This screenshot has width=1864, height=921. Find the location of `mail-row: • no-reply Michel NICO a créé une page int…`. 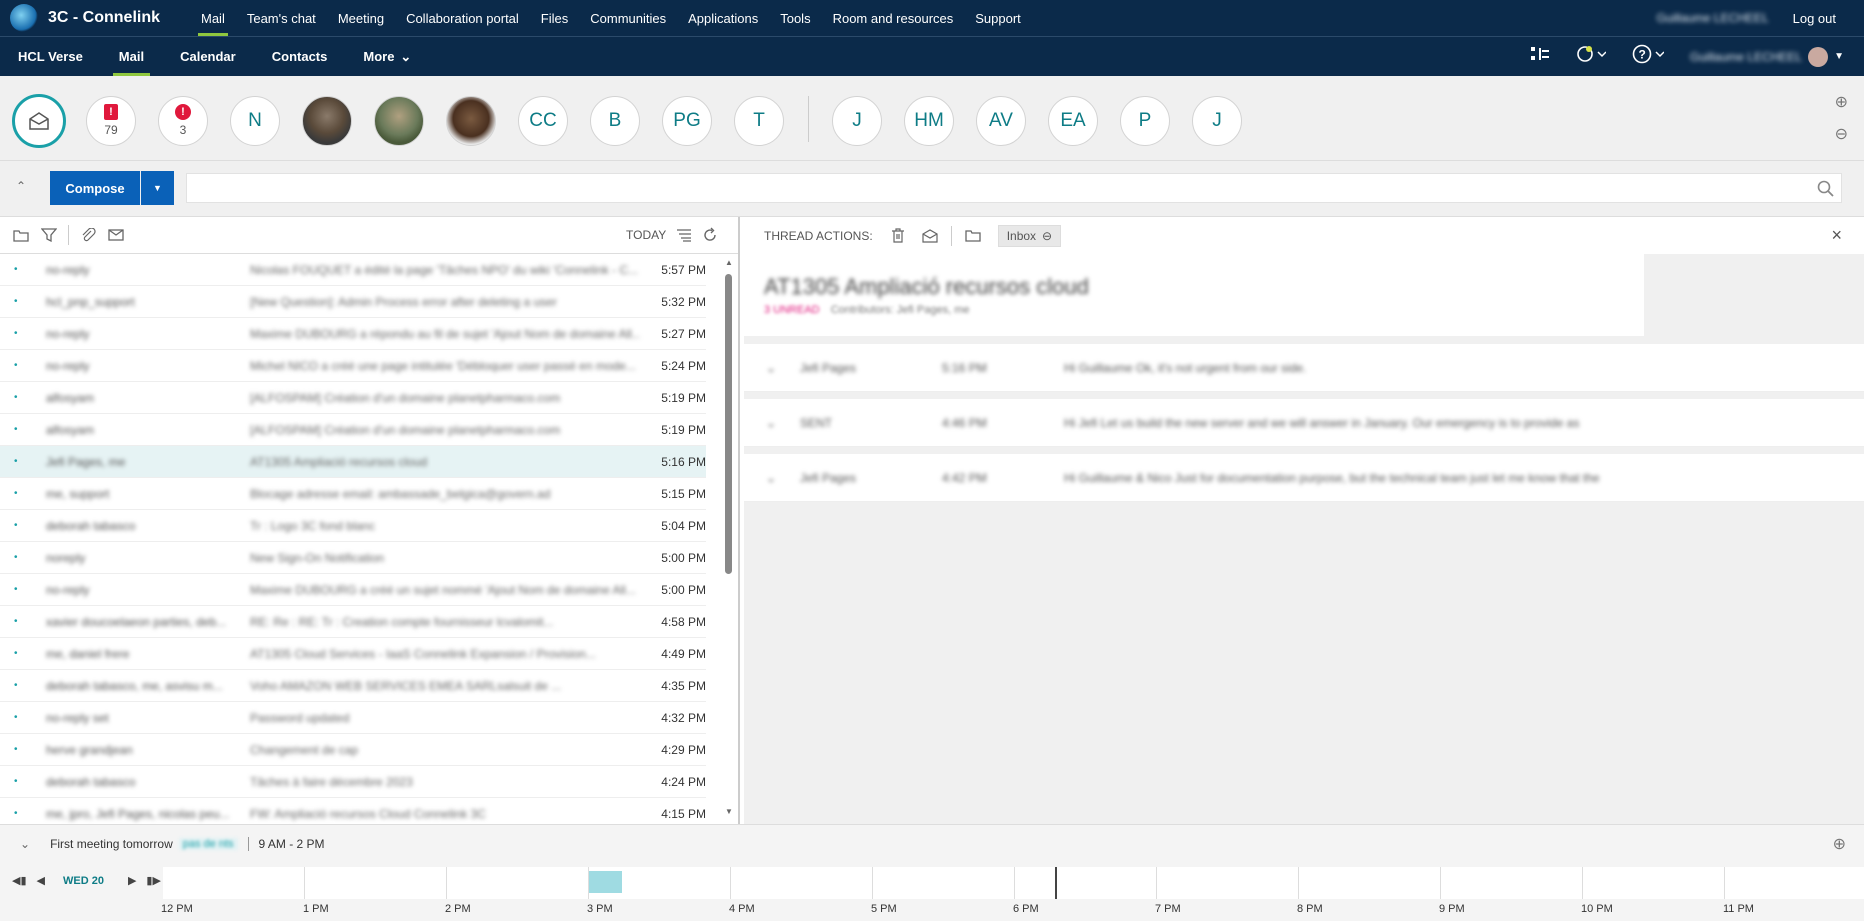

mail-row: • no-reply Michel NICO a créé une page int… is located at coordinates (353, 366).